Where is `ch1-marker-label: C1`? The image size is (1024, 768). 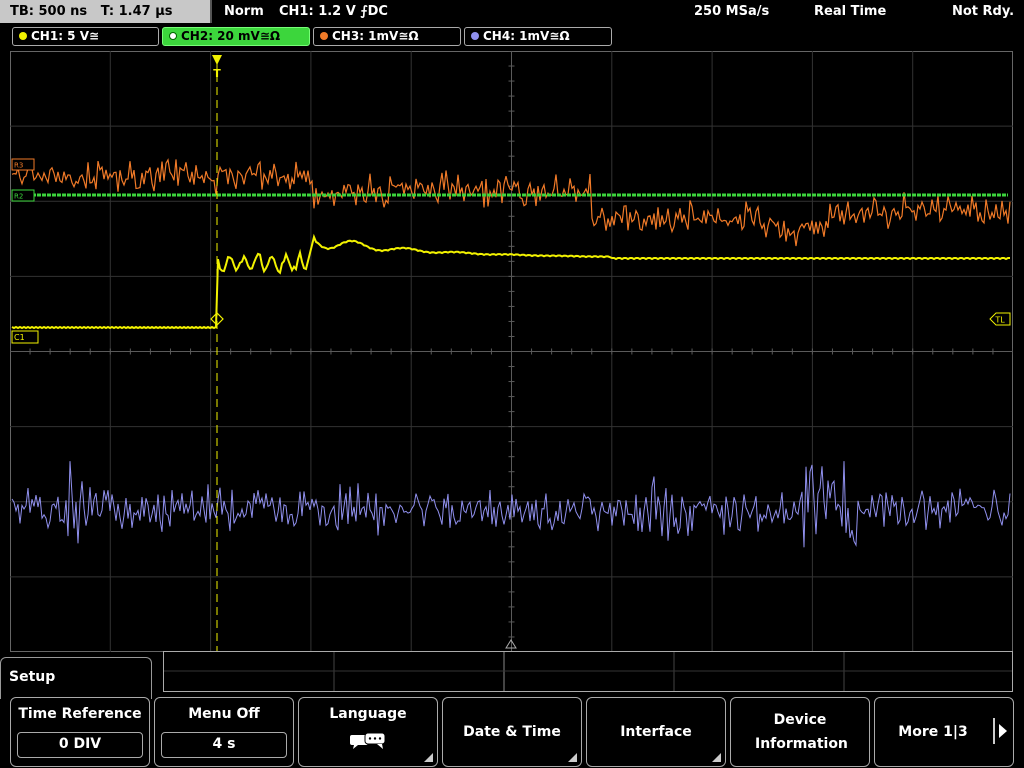 ch1-marker-label: C1 is located at coordinates (19, 337).